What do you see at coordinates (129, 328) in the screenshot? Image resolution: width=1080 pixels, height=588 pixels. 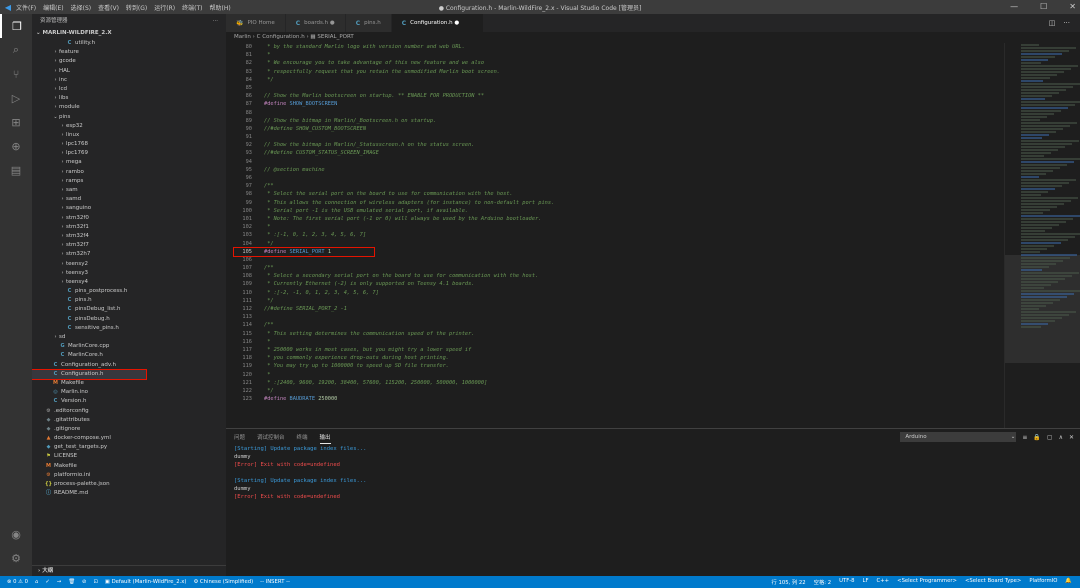 I see `tree-file: Csensitive_pins.h` at bounding box center [129, 328].